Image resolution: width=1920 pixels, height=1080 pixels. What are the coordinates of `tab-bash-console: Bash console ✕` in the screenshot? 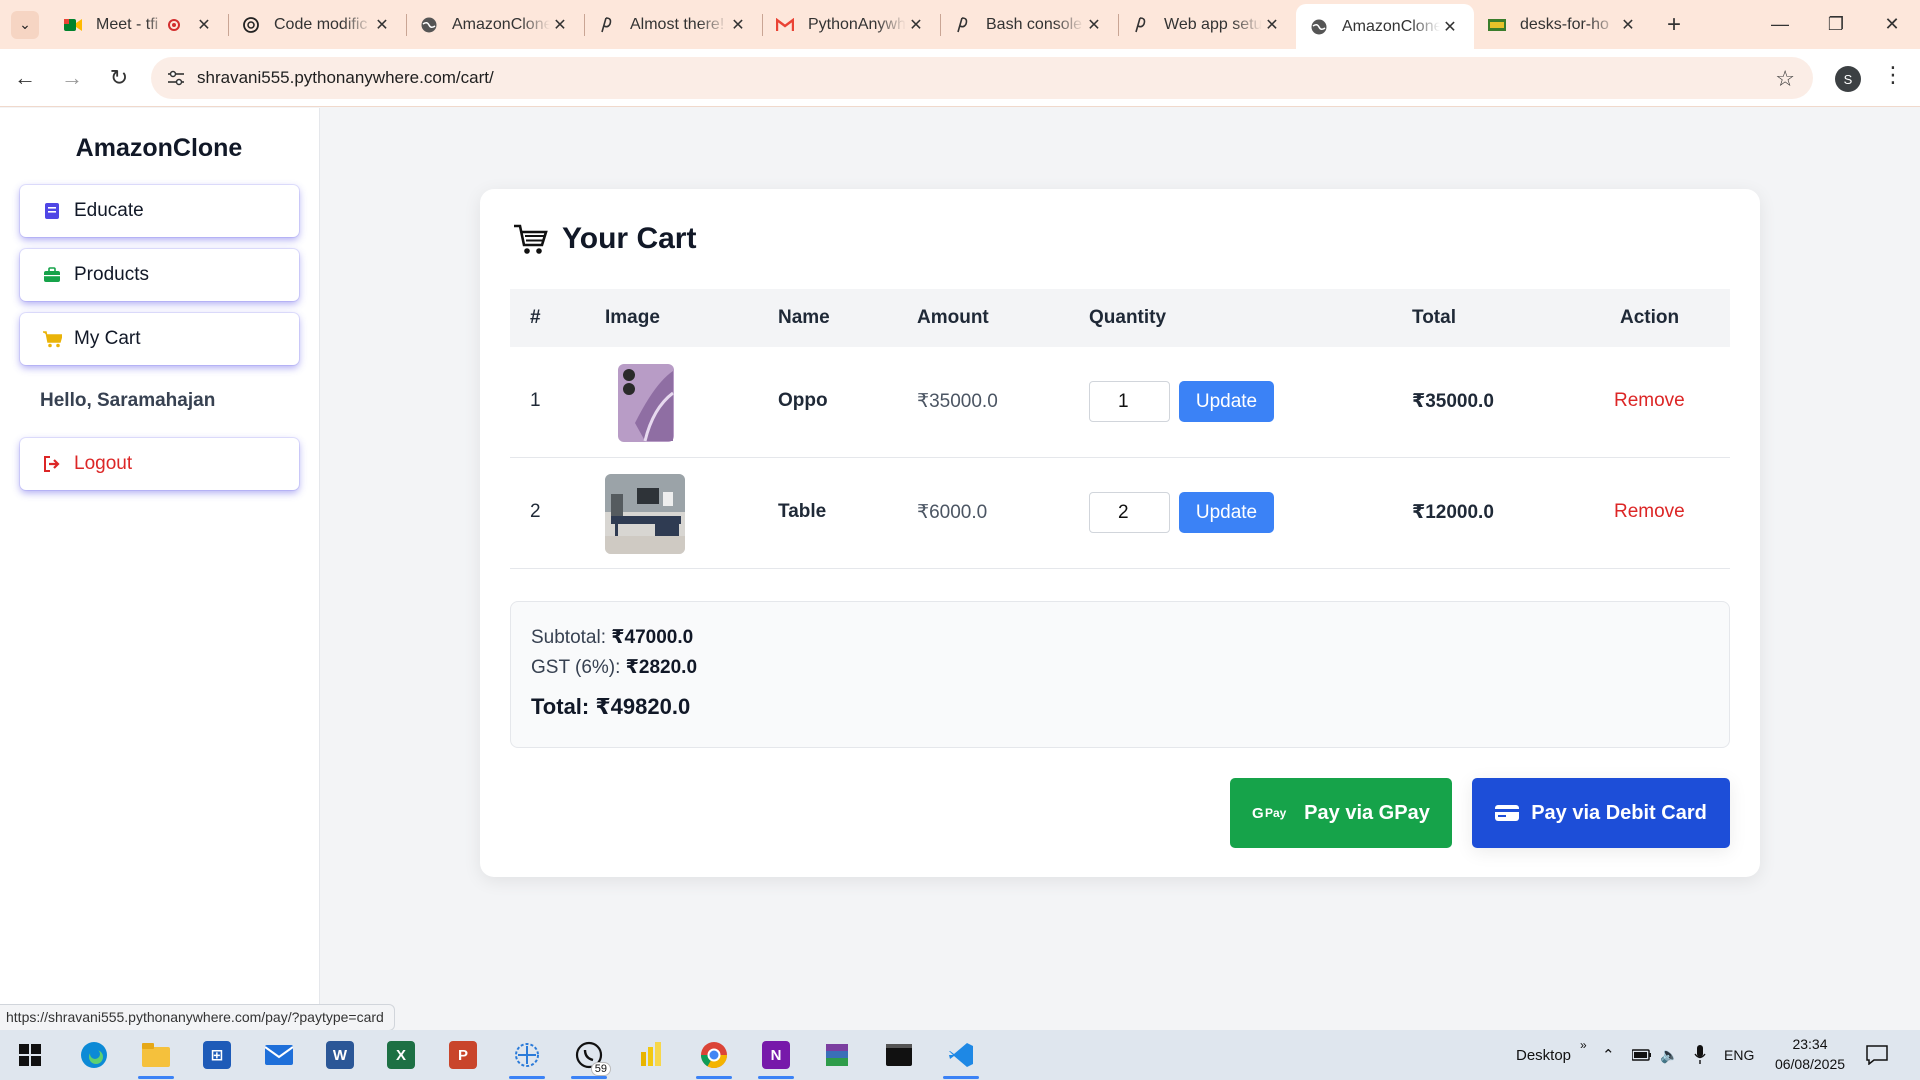 It's located at (1029, 24).